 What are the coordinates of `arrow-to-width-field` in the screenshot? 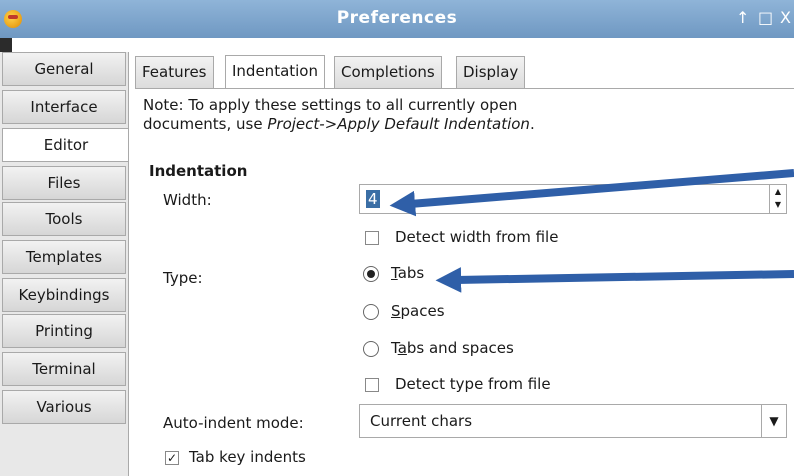 It's located at (591, 193).